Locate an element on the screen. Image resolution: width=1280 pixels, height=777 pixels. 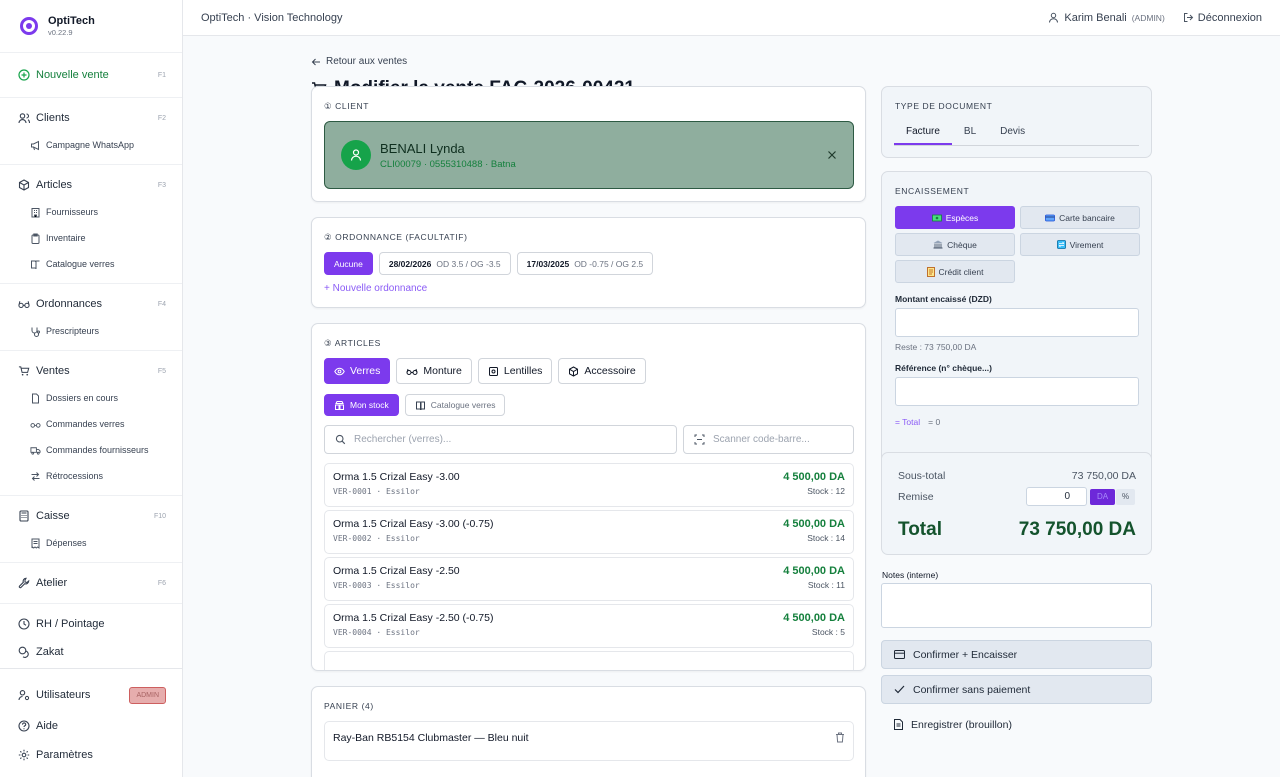
pay-virement-button: Virement is located at coordinates (1080, 244).